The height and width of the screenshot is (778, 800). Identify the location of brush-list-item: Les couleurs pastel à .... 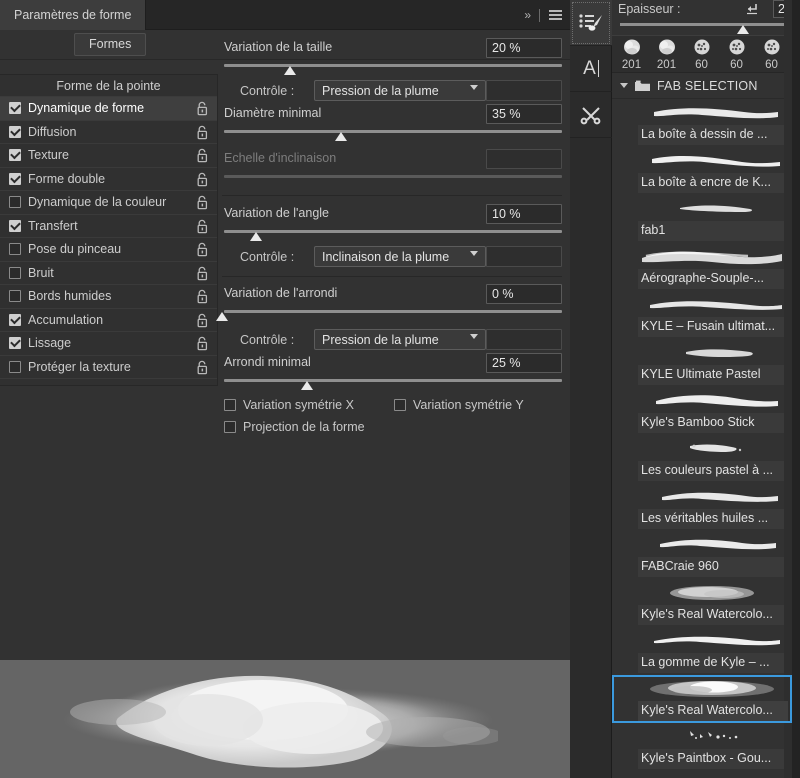
(702, 459).